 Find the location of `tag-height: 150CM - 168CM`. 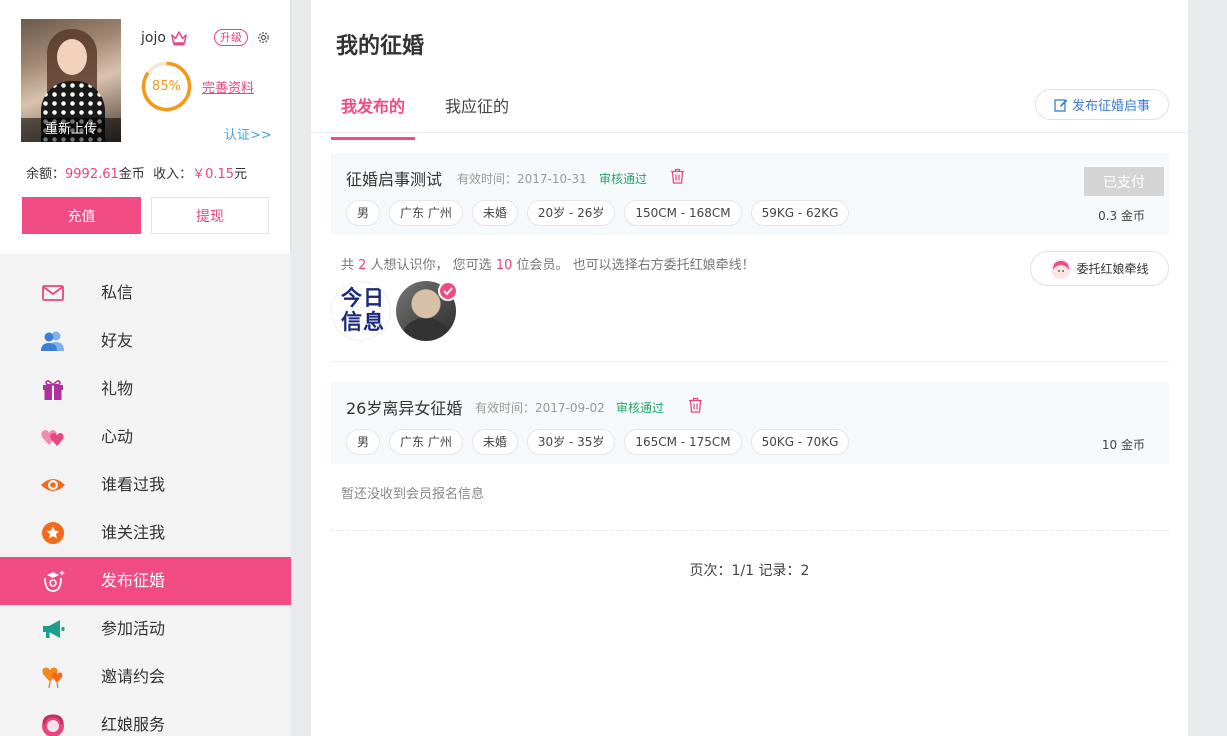

tag-height: 150CM - 168CM is located at coordinates (683, 213).